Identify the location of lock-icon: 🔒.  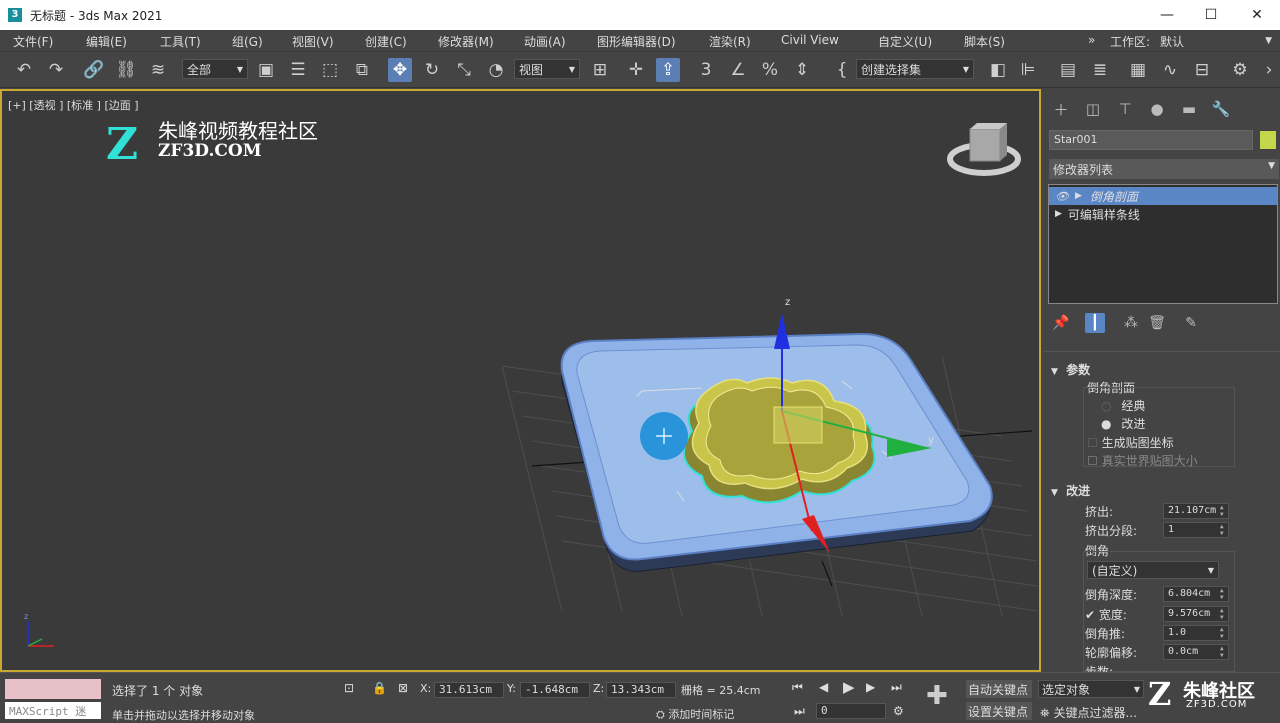
(379, 688).